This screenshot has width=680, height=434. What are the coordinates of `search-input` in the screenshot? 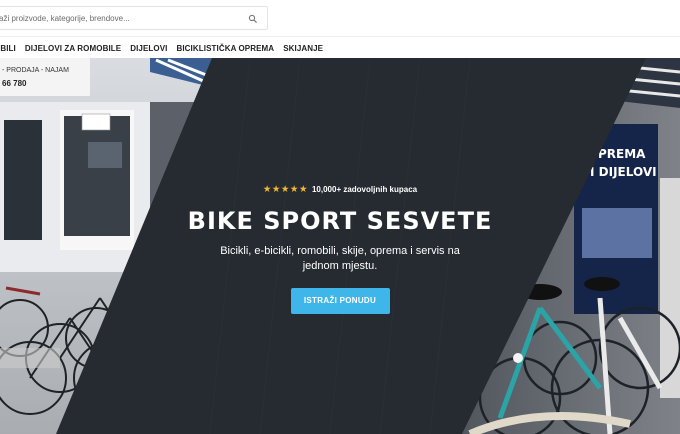 It's located at (117, 18).